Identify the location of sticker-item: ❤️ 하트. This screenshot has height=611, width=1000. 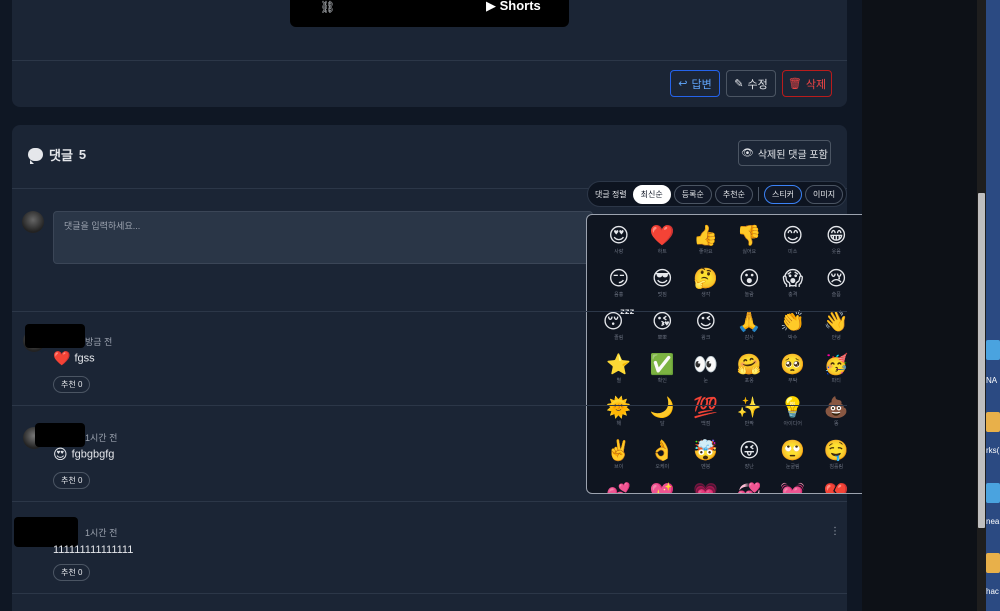
(663, 244).